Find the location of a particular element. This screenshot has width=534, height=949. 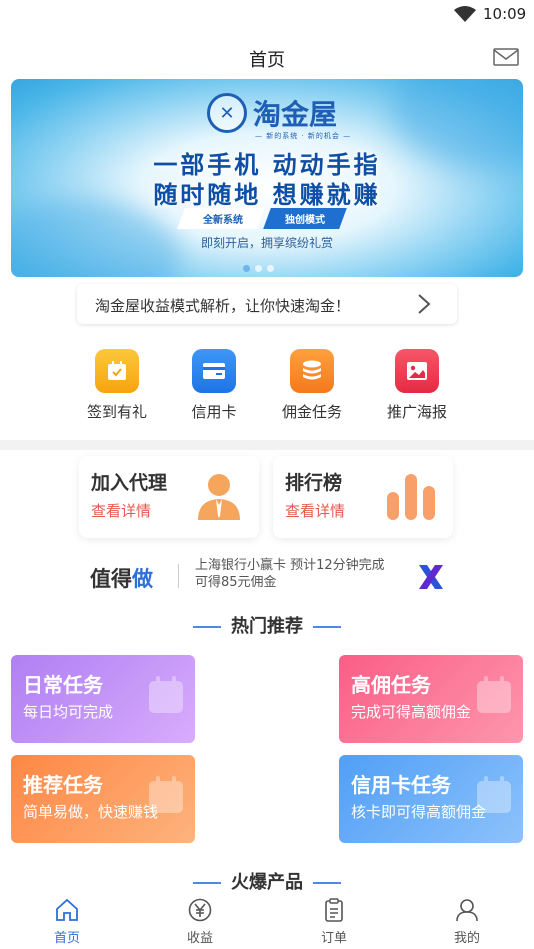

join-agent-card: 加入代理 查看详情 is located at coordinates (169, 497).